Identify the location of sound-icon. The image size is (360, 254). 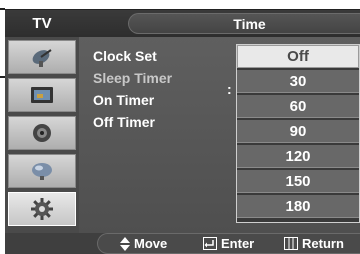
(42, 133).